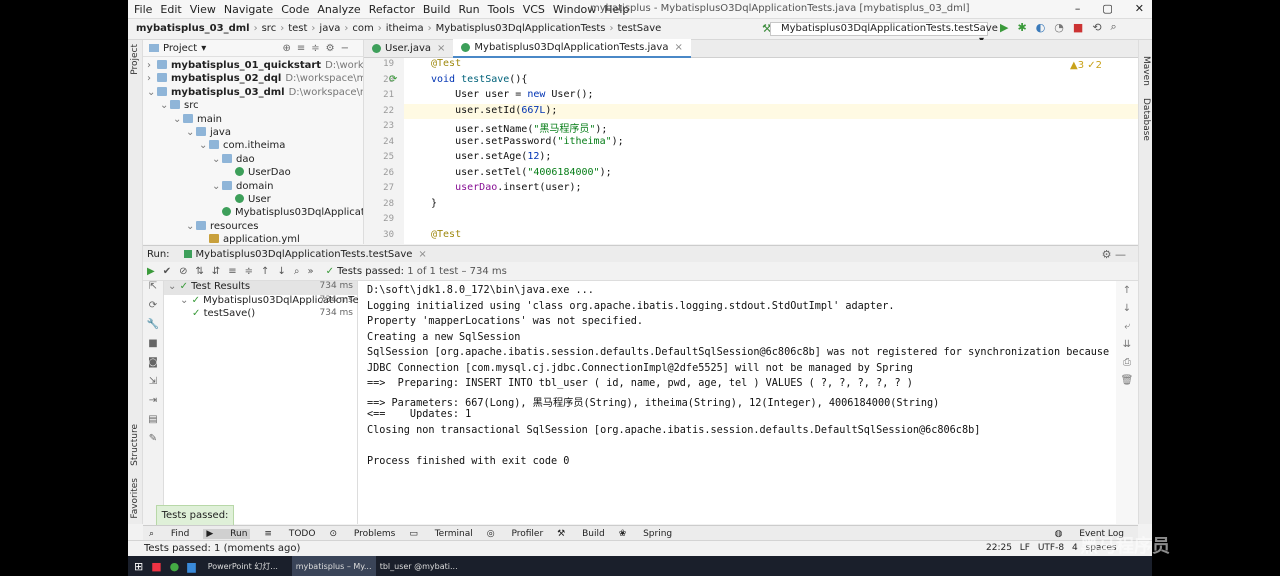 Image resolution: width=1280 pixels, height=576 pixels. What do you see at coordinates (143, 9) in the screenshot?
I see `menu-item: File` at bounding box center [143, 9].